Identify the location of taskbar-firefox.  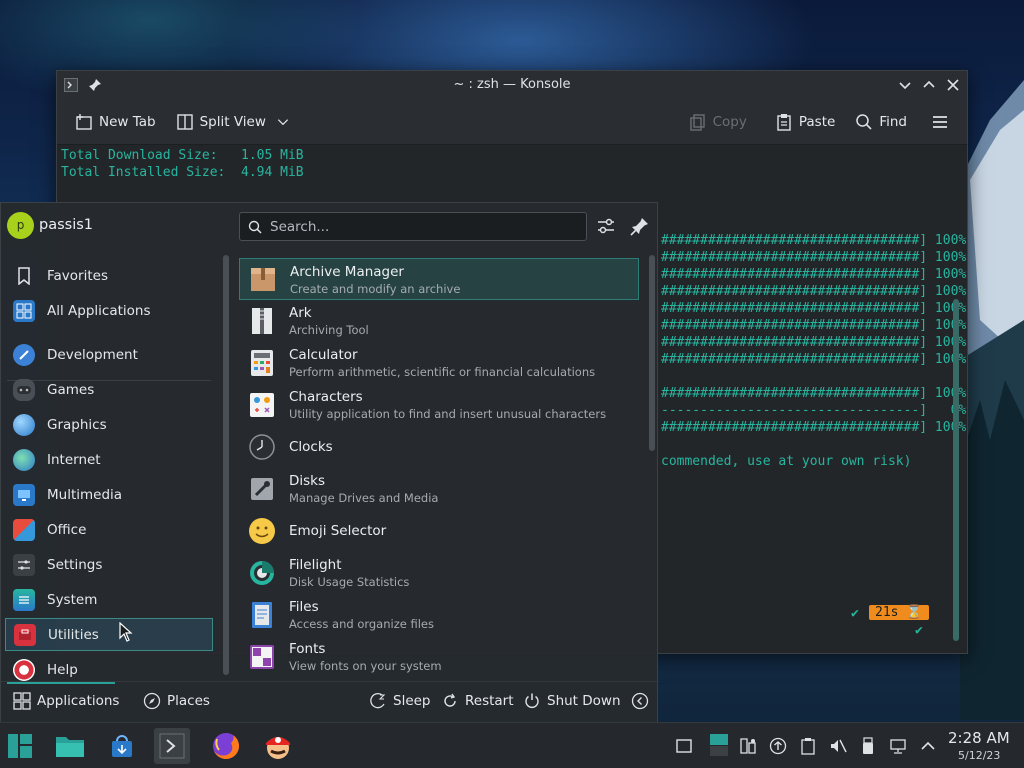
(226, 746).